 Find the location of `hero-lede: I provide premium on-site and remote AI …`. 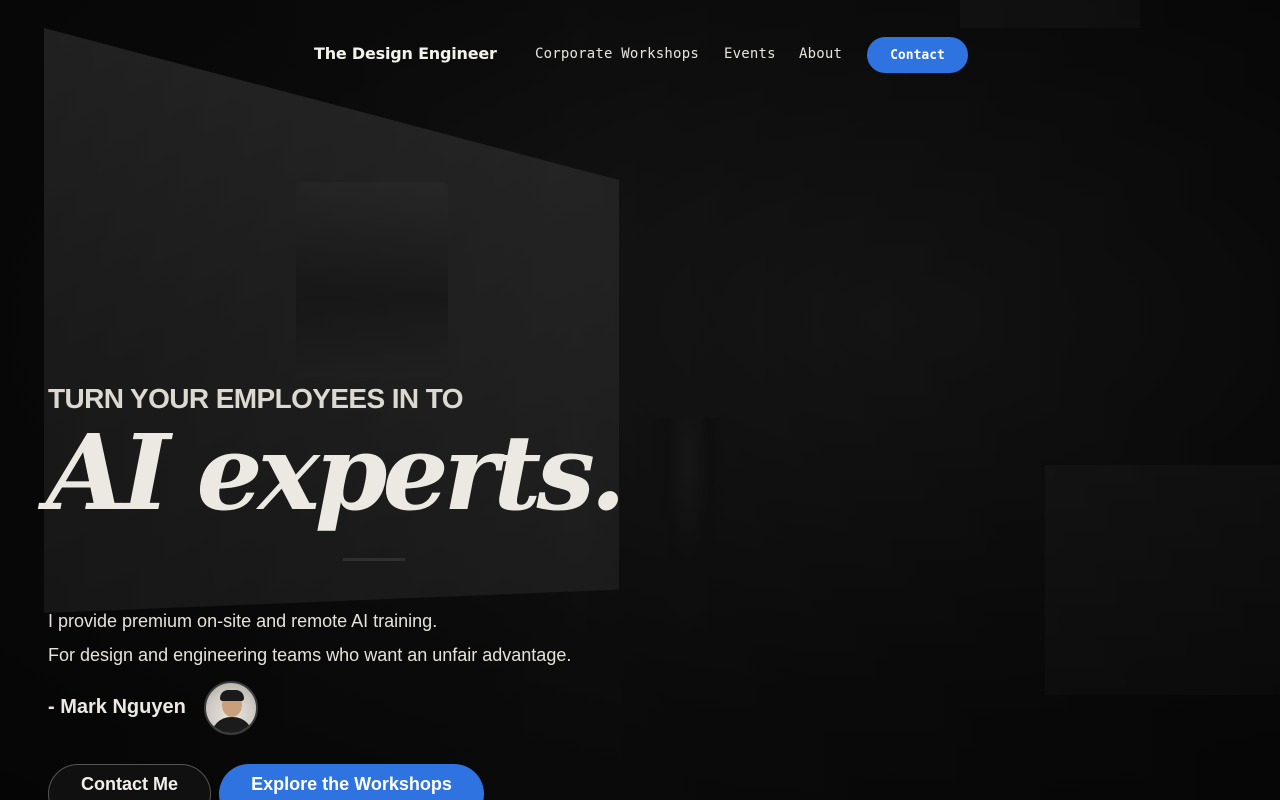

hero-lede: I provide premium on-site and remote AI … is located at coordinates (243, 621).